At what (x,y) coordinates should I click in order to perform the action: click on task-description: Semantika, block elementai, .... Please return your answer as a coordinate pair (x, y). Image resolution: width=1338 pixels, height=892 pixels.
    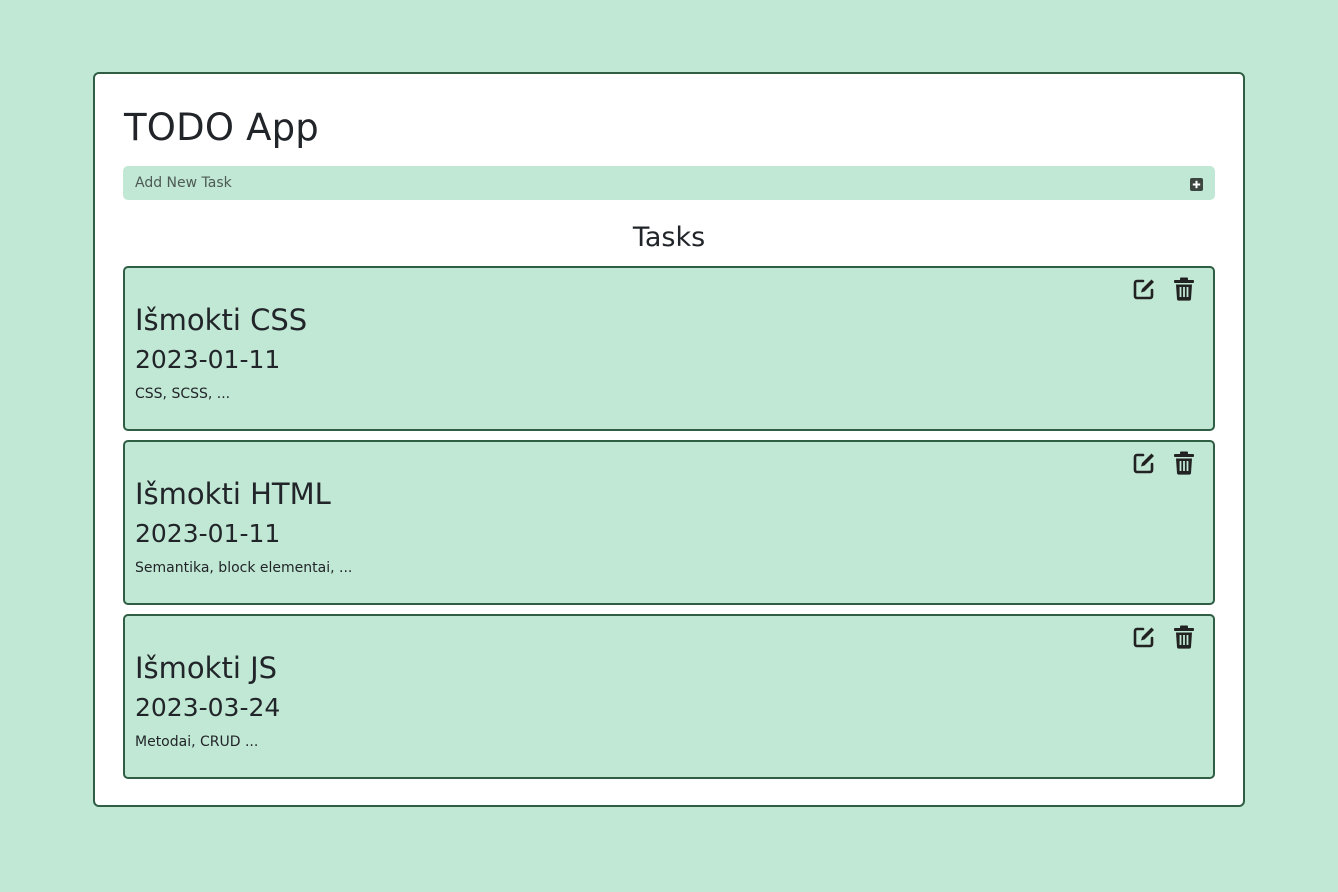
    Looking at the image, I should click on (244, 568).